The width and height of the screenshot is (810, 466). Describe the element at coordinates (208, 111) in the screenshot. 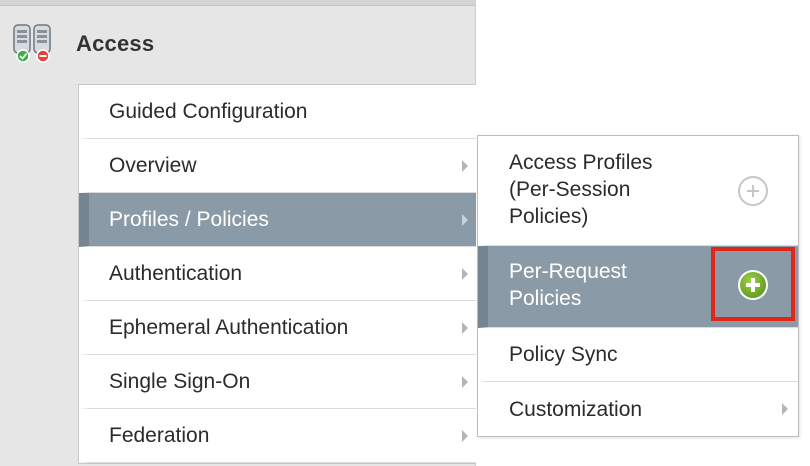

I see `menu-item-label: Guided Configuration` at that location.